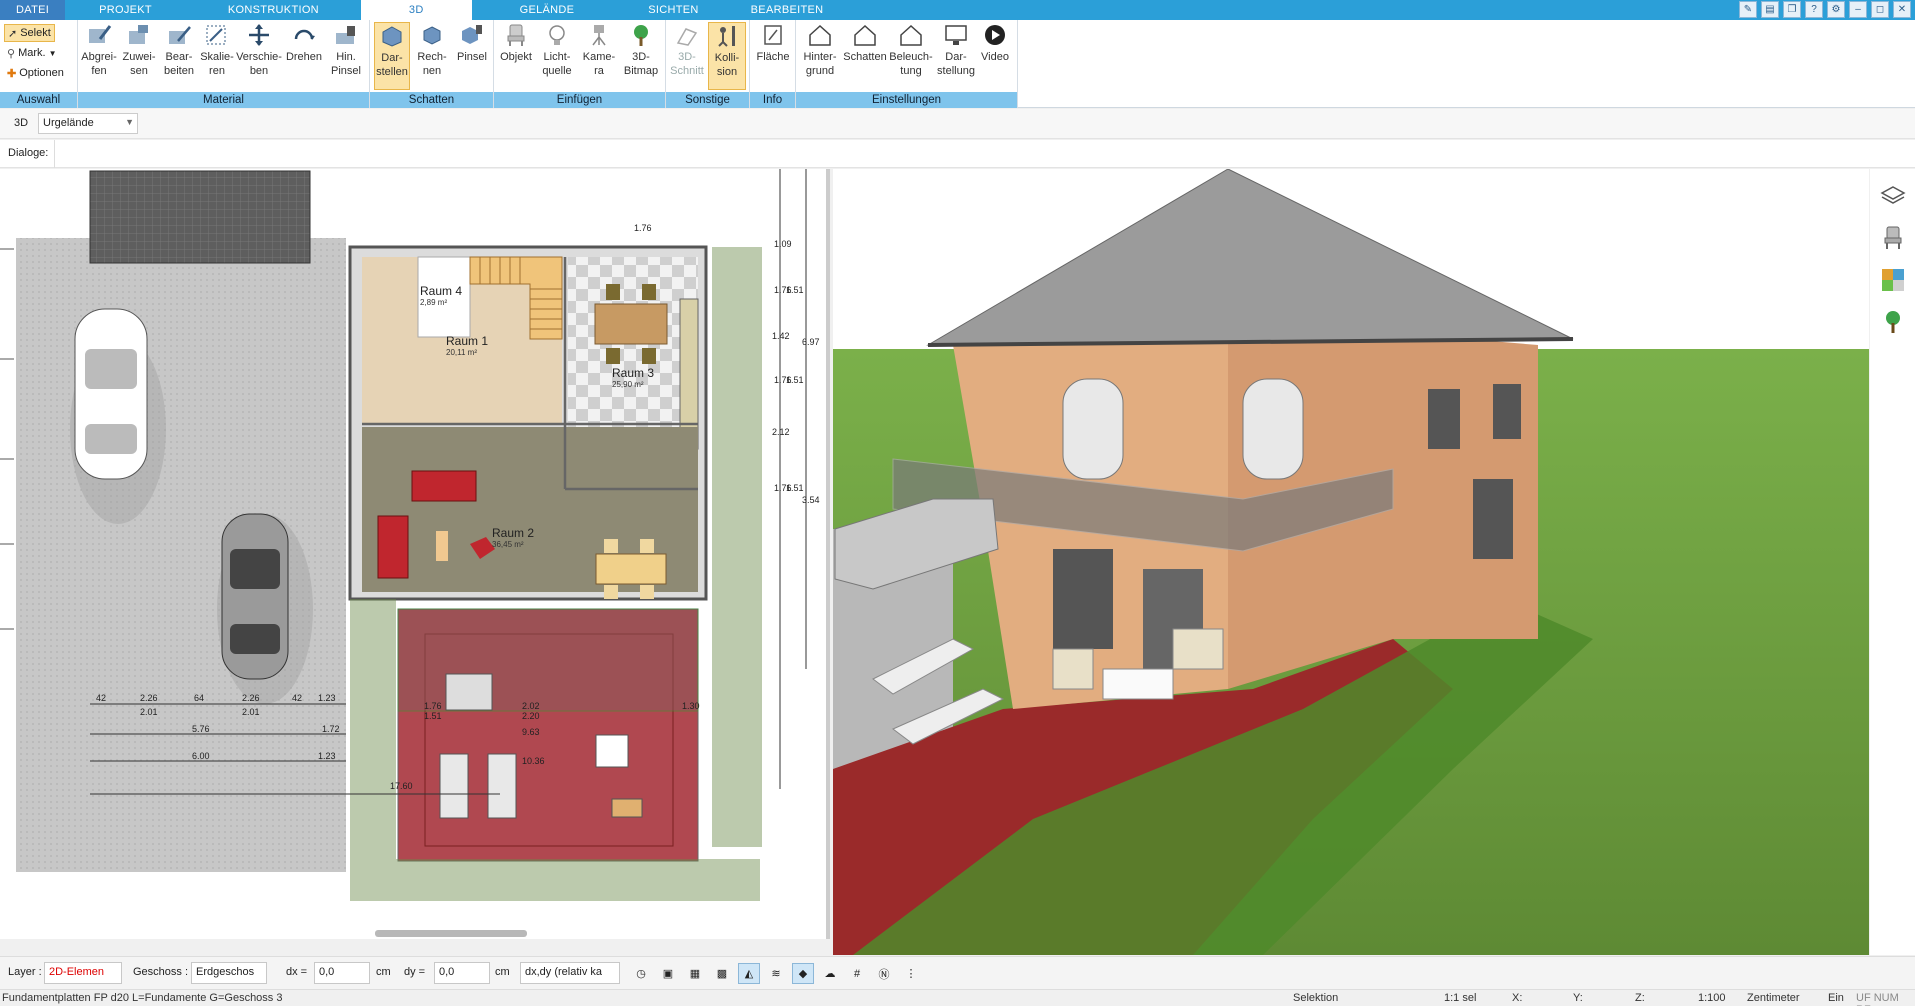  I want to click on dx-input: 0,0, so click(342, 973).